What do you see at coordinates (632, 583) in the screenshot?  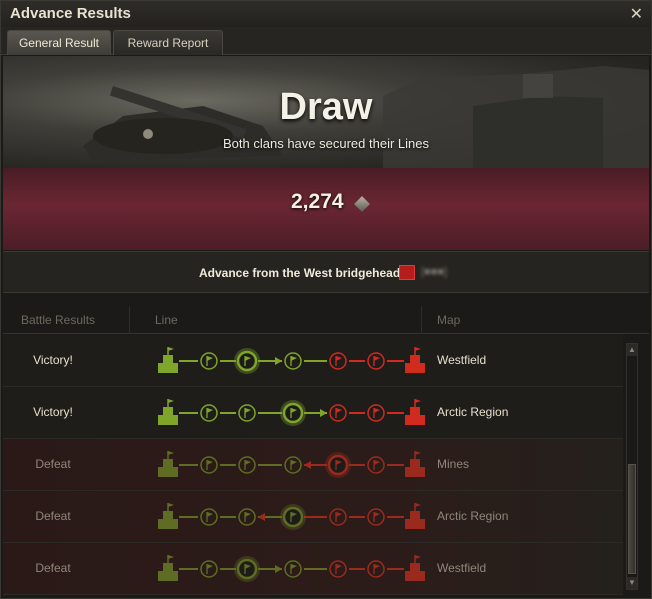 I see `scroll-down-button: ▼` at bounding box center [632, 583].